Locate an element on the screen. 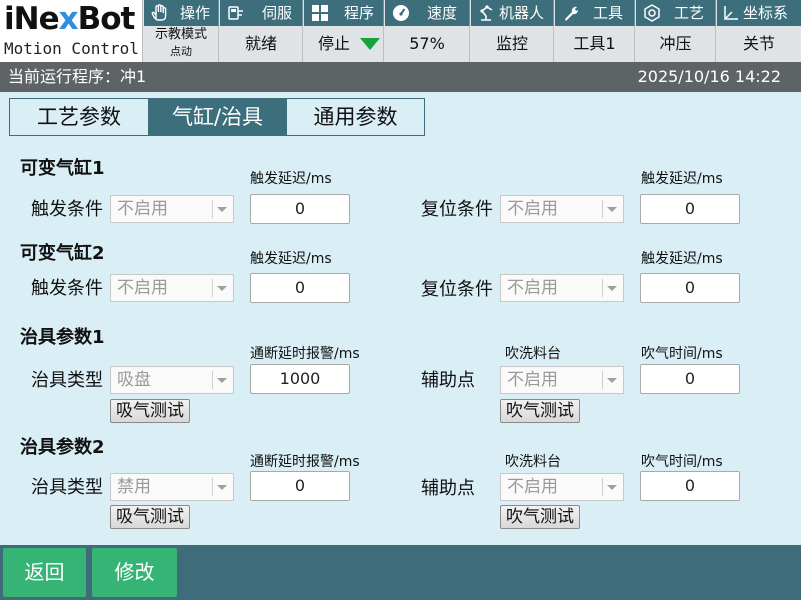 The width and height of the screenshot is (801, 600). tab-process-params: 工艺参数 is located at coordinates (79, 117).